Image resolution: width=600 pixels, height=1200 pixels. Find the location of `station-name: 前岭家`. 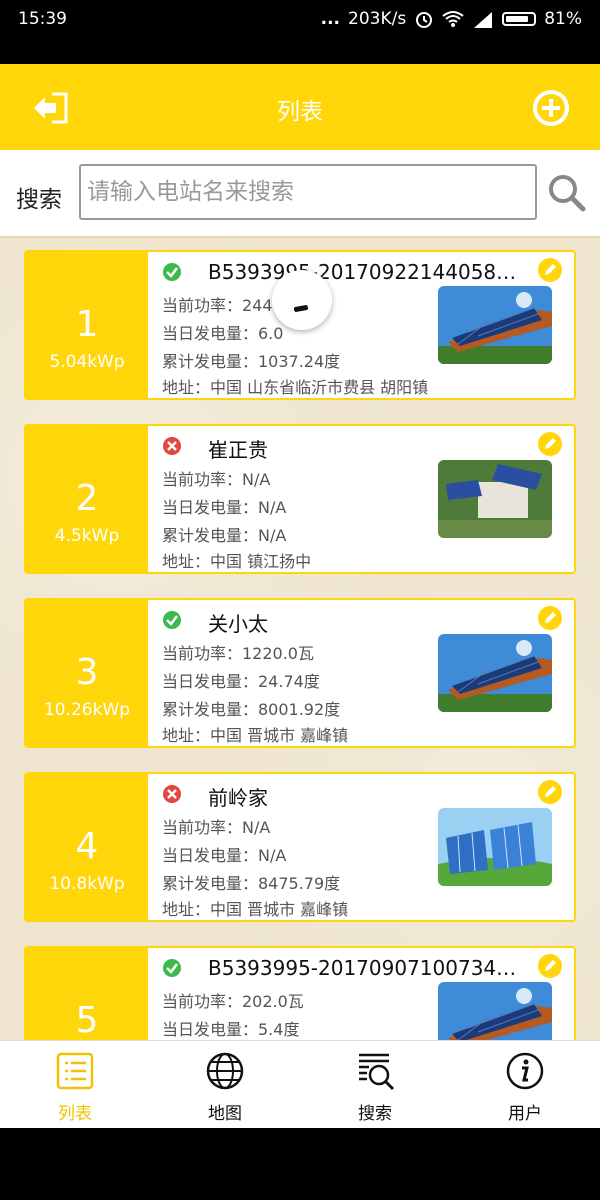

station-name: 前岭家 is located at coordinates (238, 798).